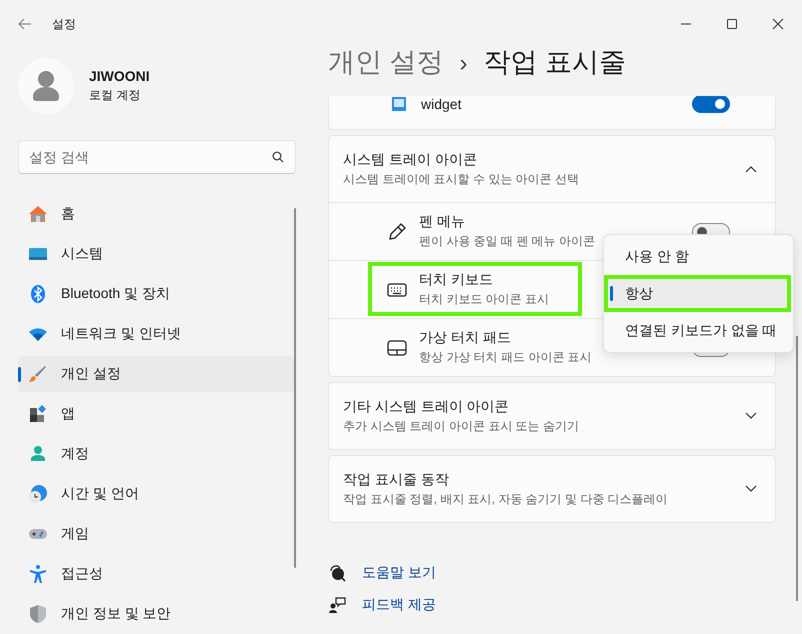 Image resolution: width=802 pixels, height=634 pixels. I want to click on nav-item: 앱, so click(156, 414).